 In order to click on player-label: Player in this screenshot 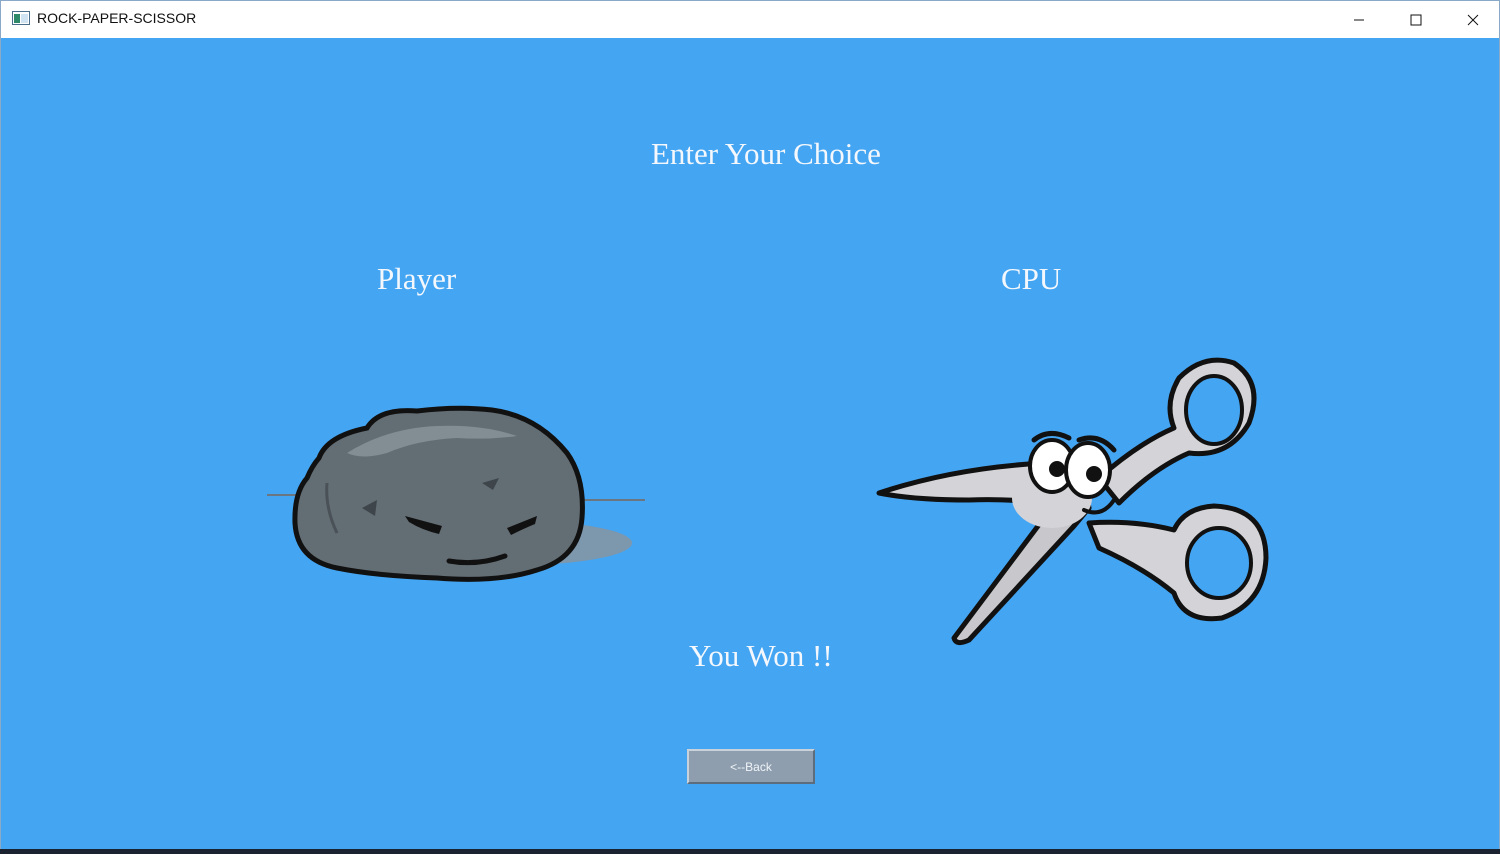, I will do `click(417, 278)`.